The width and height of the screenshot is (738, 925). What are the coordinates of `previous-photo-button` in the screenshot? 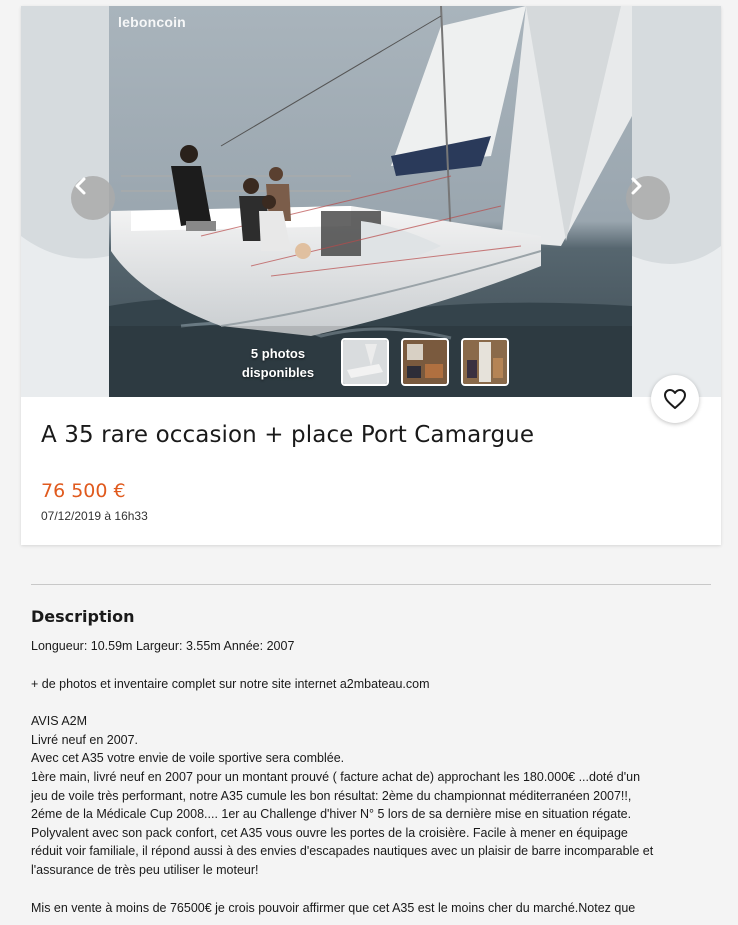 It's located at (93, 198).